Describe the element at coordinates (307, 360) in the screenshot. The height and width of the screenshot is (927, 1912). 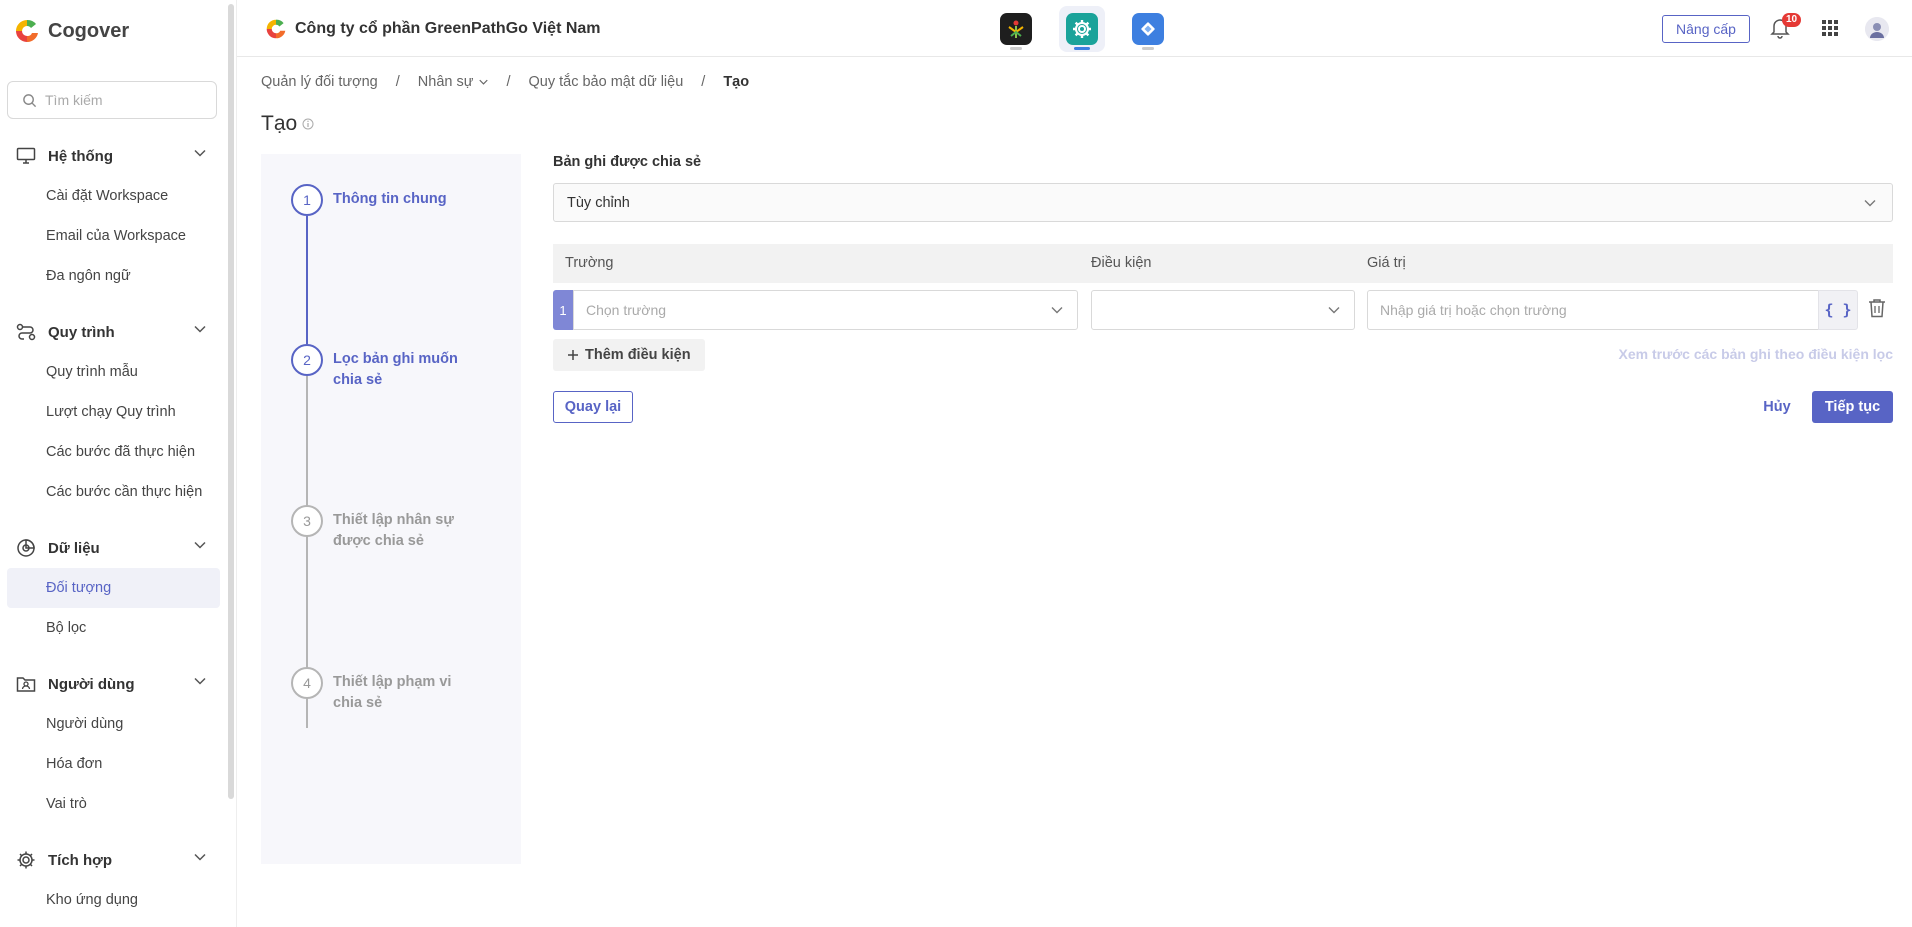
I see `step-number: 2` at that location.